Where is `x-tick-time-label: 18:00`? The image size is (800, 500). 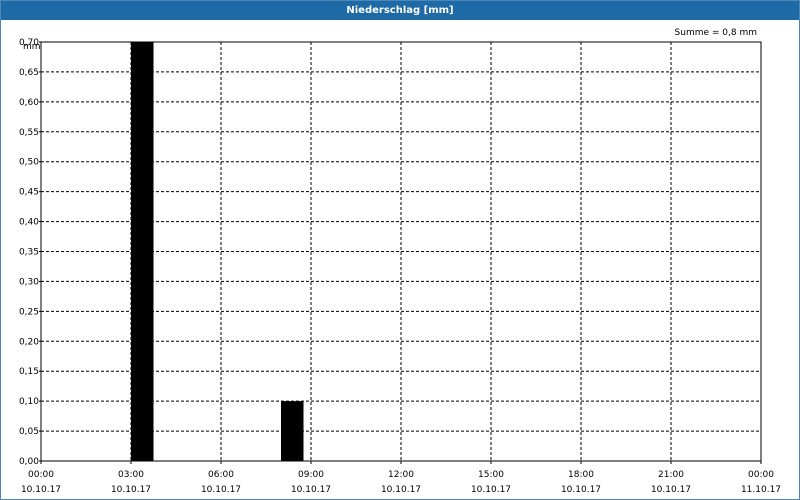
x-tick-time-label: 18:00 is located at coordinates (581, 475).